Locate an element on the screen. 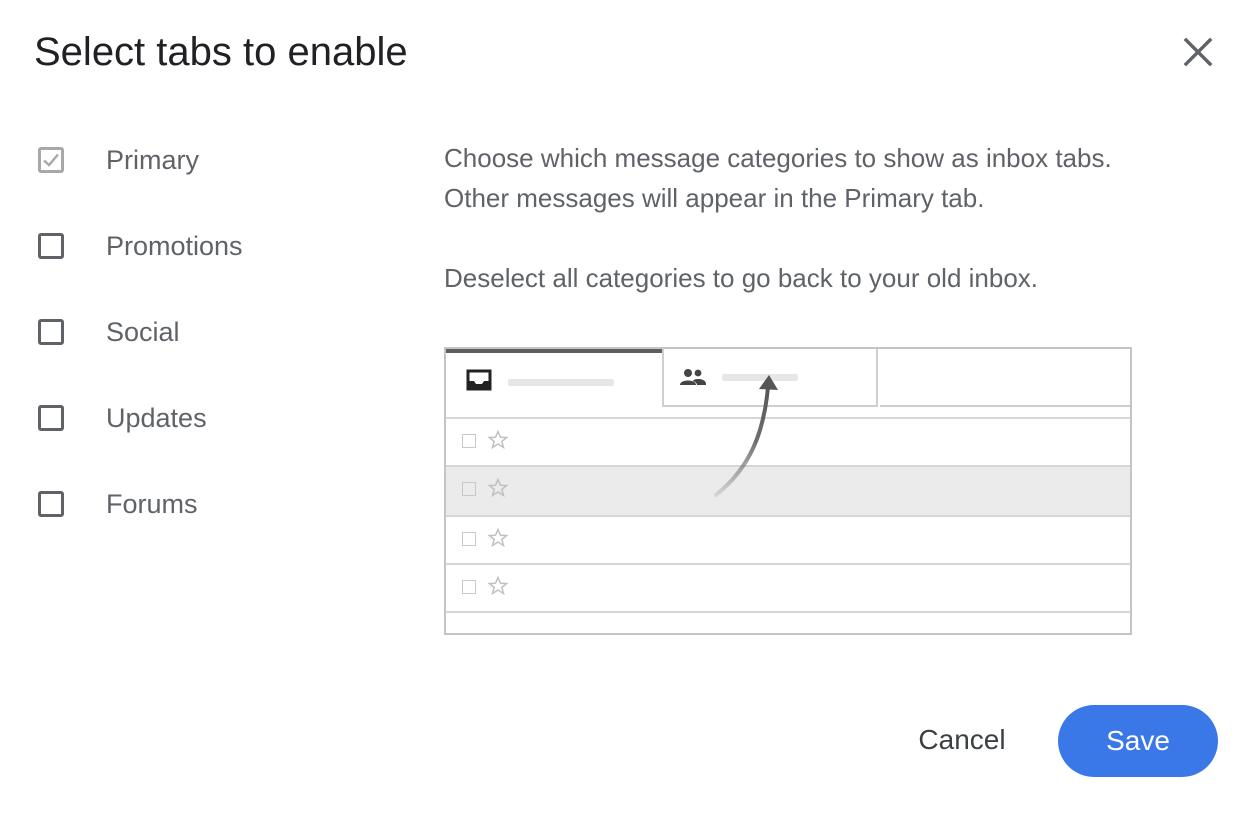 Image resolution: width=1256 pixels, height=814 pixels. option-updates: Updates is located at coordinates (188, 418).